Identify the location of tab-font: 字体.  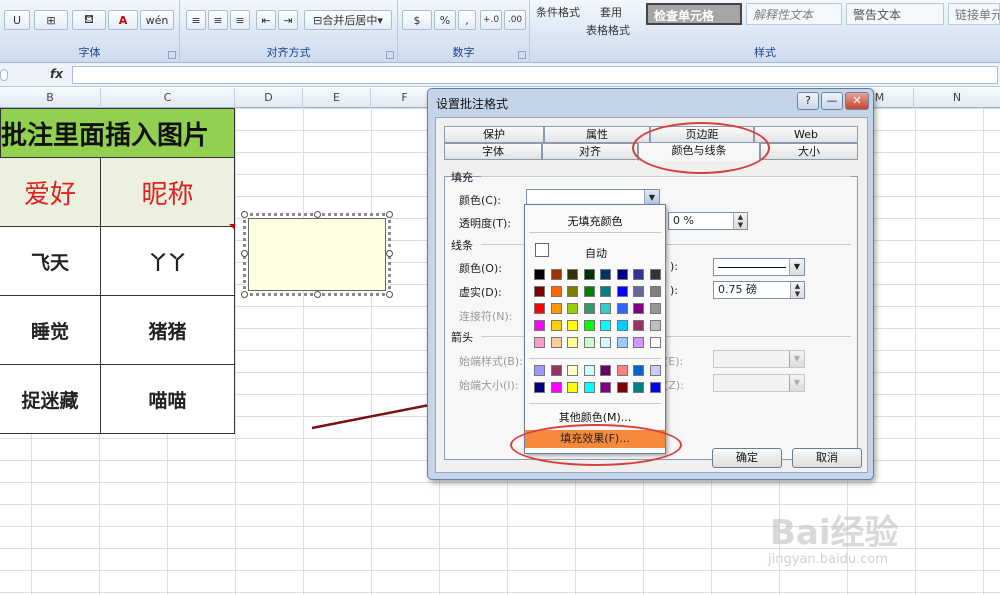
(493, 151).